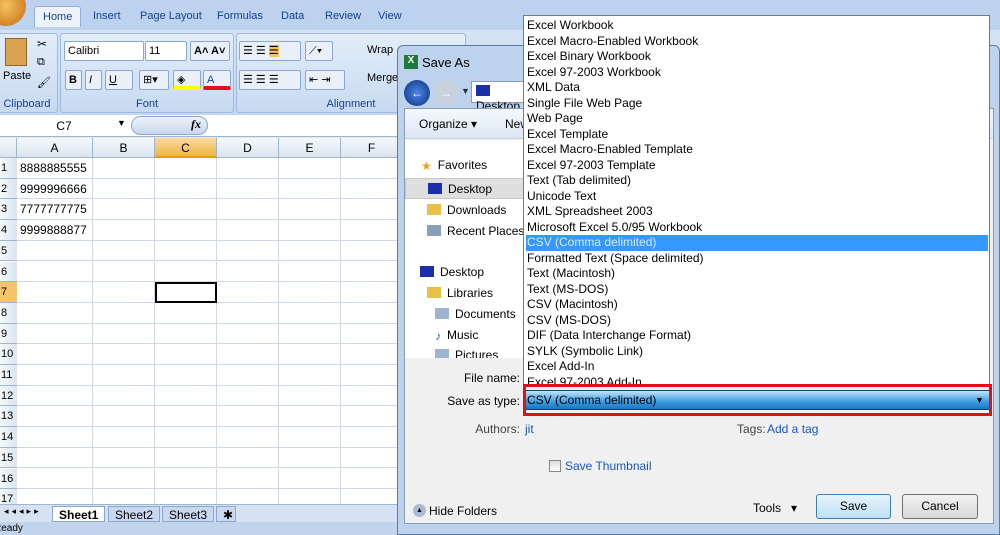 The image size is (1000, 535). Describe the element at coordinates (501, 97) in the screenshot. I see `address-bar: Desktop` at that location.